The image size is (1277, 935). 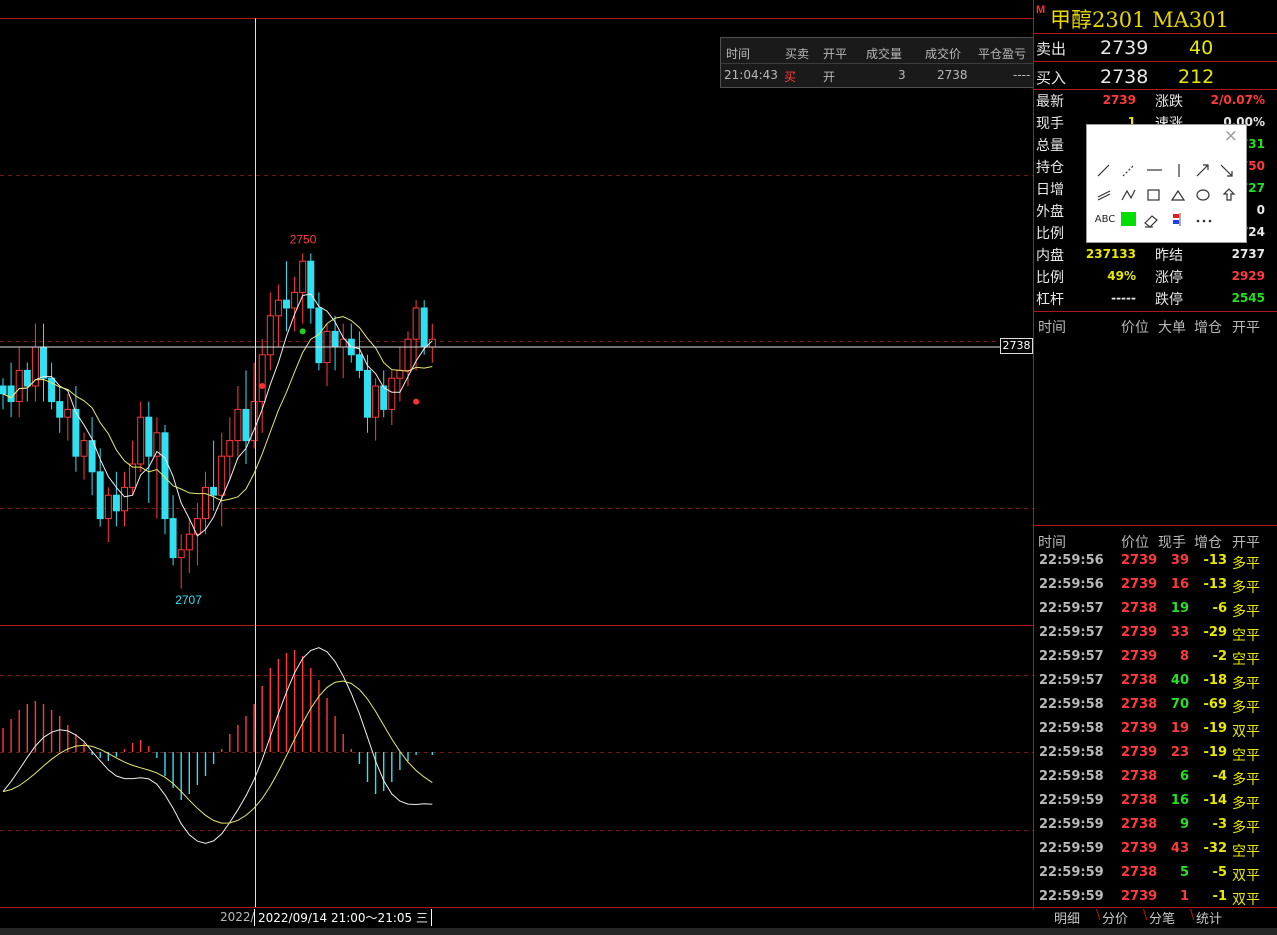 What do you see at coordinates (1154, 633) in the screenshot?
I see `tick-row: 22:59:57 2739 33 -29 空平` at bounding box center [1154, 633].